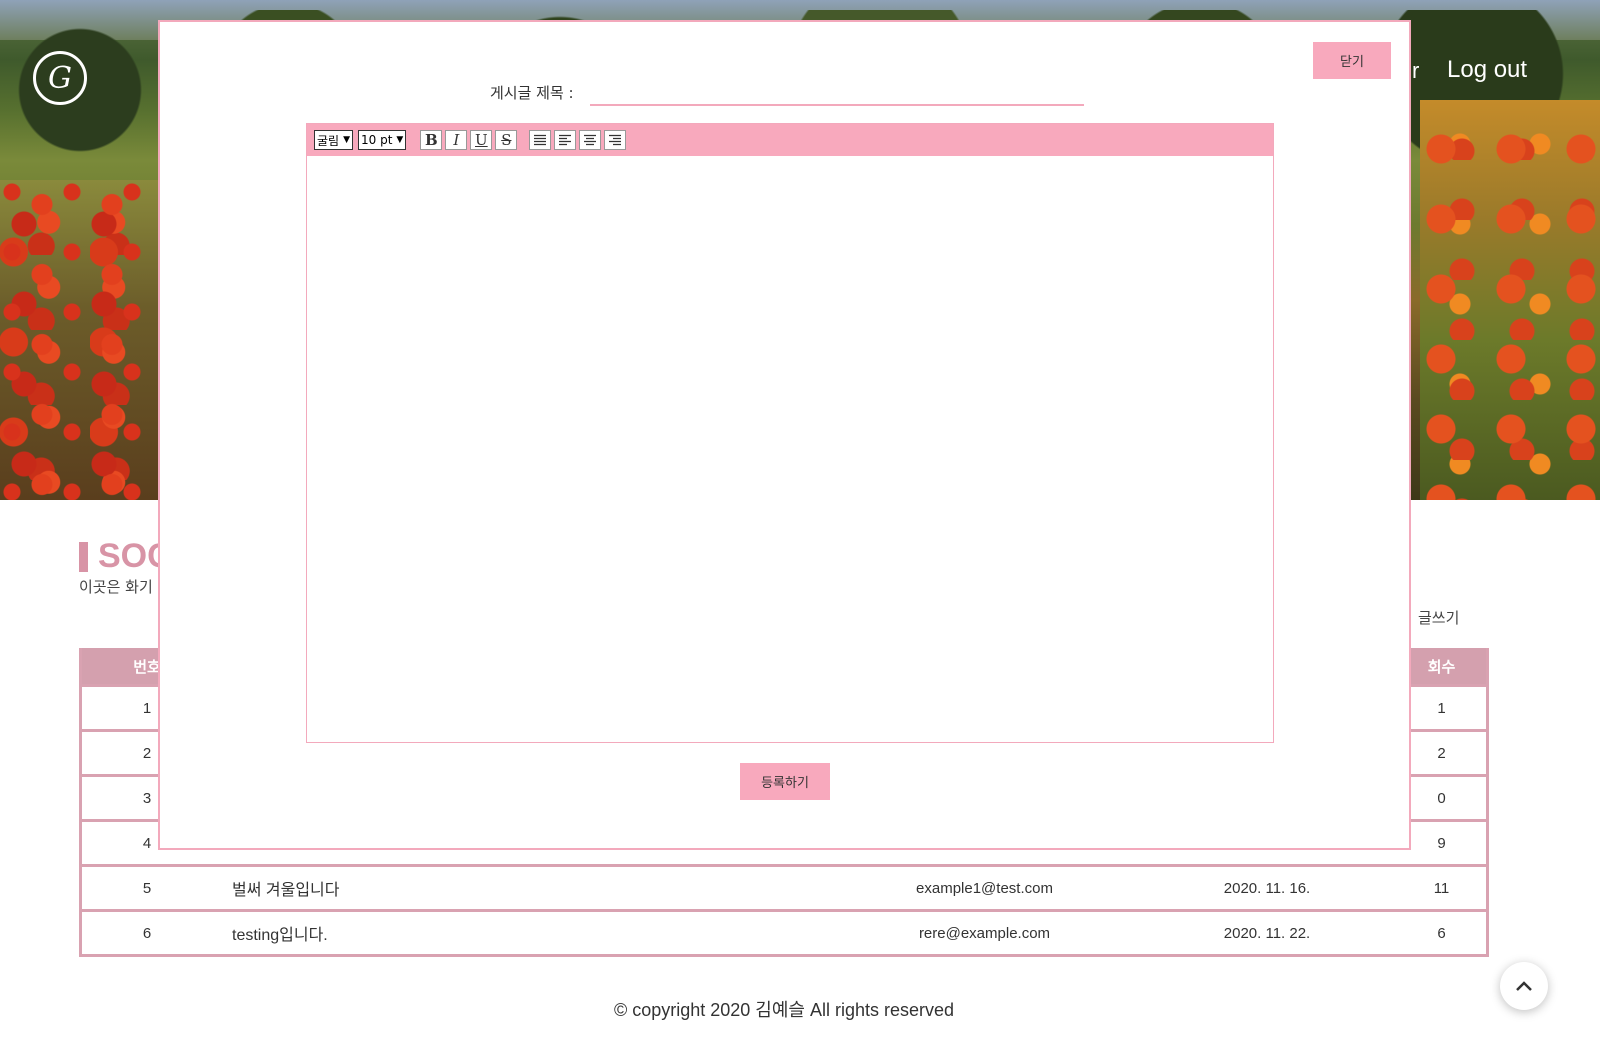 This screenshot has width=1600, height=1060. I want to click on logout-link: Log out, so click(1487, 70).